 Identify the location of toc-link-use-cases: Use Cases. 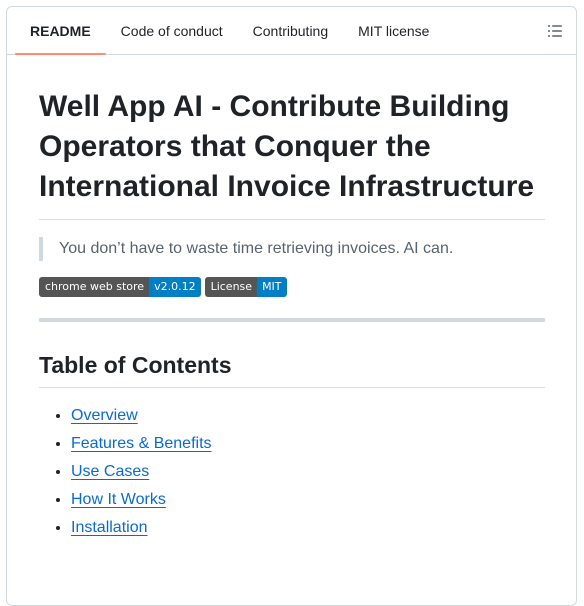
(110, 471).